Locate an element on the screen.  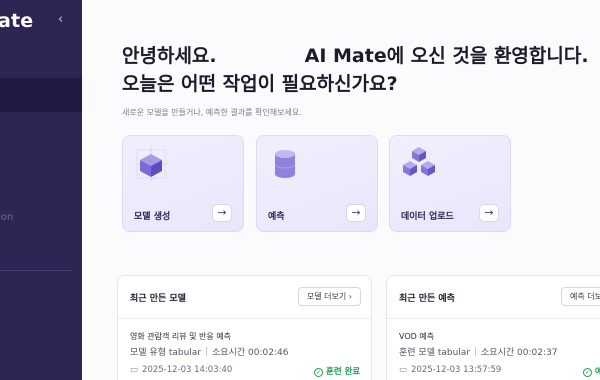
more-predictions-button: 예측 더보기 is located at coordinates (580, 296).